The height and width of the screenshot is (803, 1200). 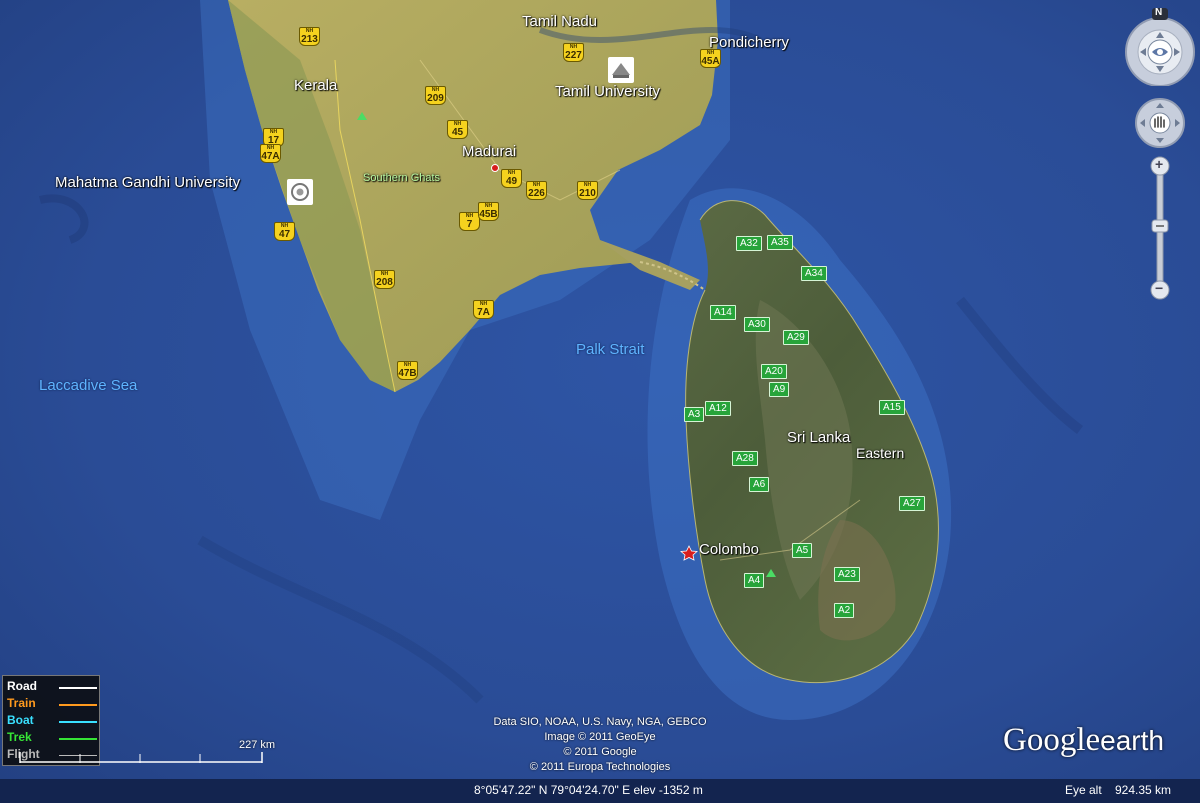 What do you see at coordinates (774, 371) in the screenshot?
I see `route-label: A20` at bounding box center [774, 371].